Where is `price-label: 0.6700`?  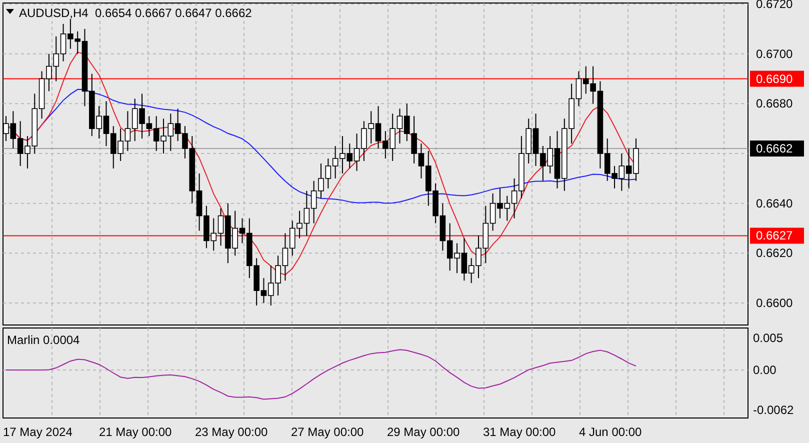 price-label: 0.6700 is located at coordinates (774, 53).